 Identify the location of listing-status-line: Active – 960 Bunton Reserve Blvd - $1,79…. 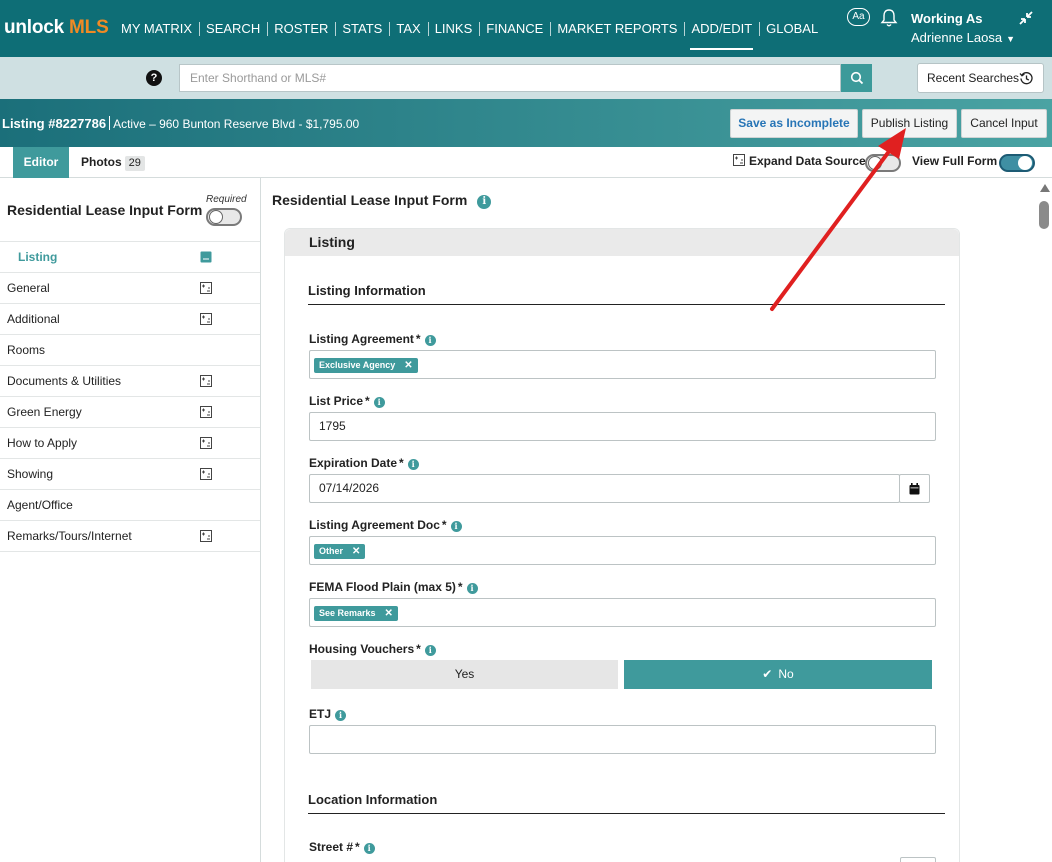
(236, 124).